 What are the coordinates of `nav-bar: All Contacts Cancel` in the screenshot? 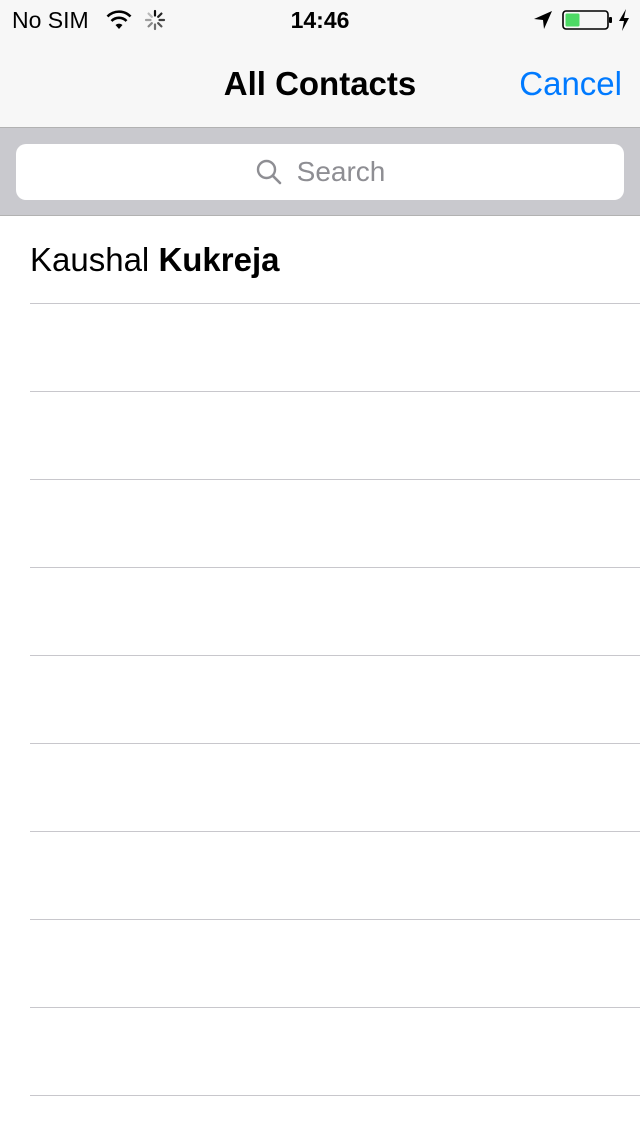 It's located at (320, 84).